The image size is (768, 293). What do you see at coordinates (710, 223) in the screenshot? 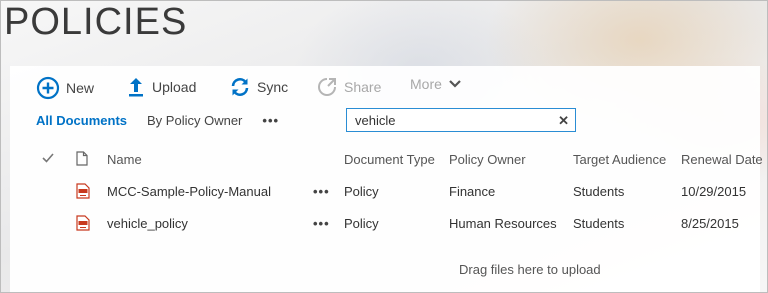
I see `cell-renewal-date: 8/25/2015` at bounding box center [710, 223].